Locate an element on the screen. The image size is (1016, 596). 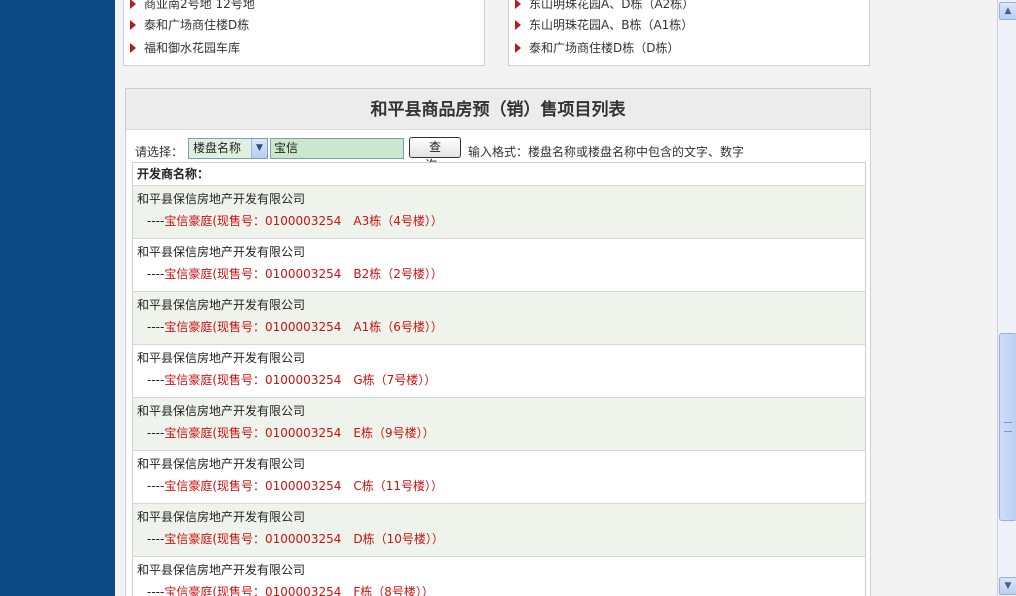
chevron-down-icon: ▼ is located at coordinates (259, 148).